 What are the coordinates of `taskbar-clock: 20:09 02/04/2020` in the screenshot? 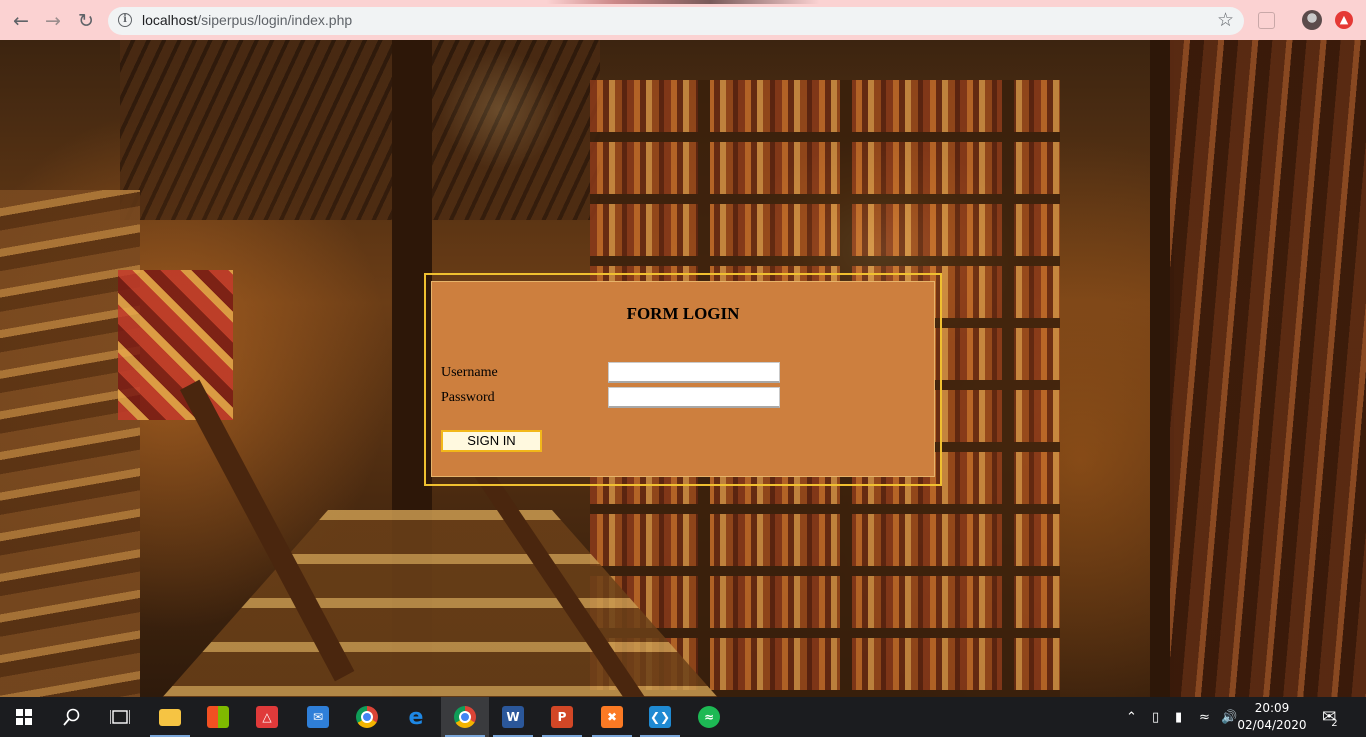 It's located at (1272, 717).